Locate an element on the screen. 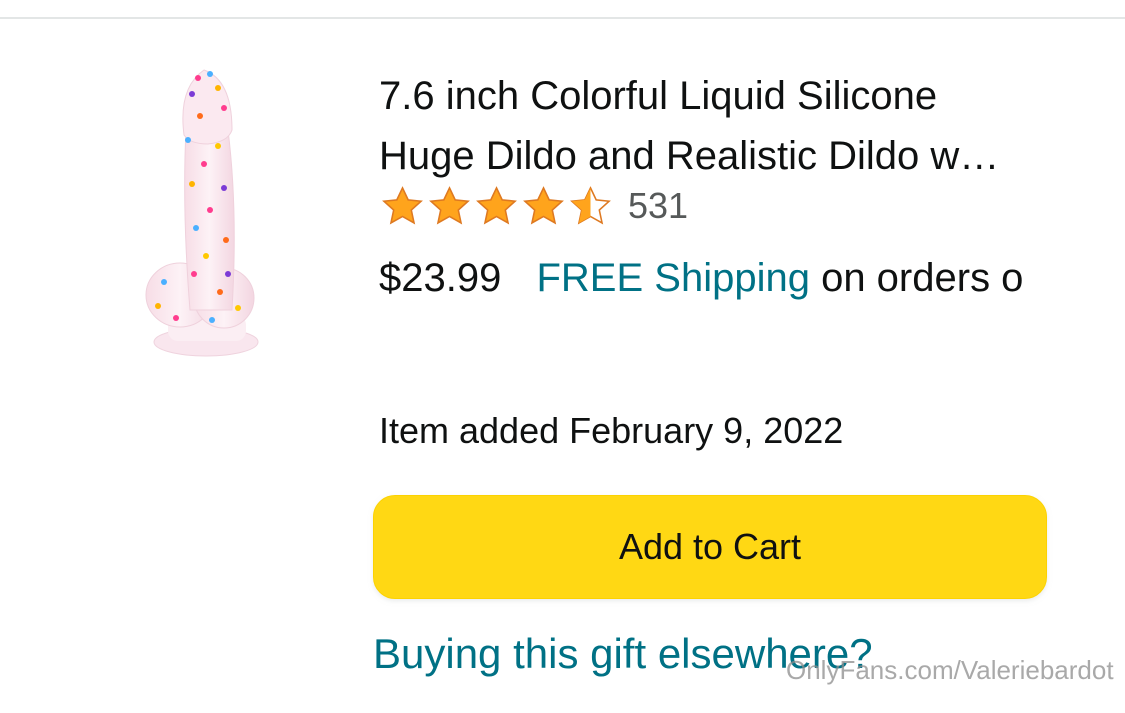 Image resolution: width=1125 pixels, height=713 pixels. shipping-details-text: on orders o is located at coordinates (922, 278).